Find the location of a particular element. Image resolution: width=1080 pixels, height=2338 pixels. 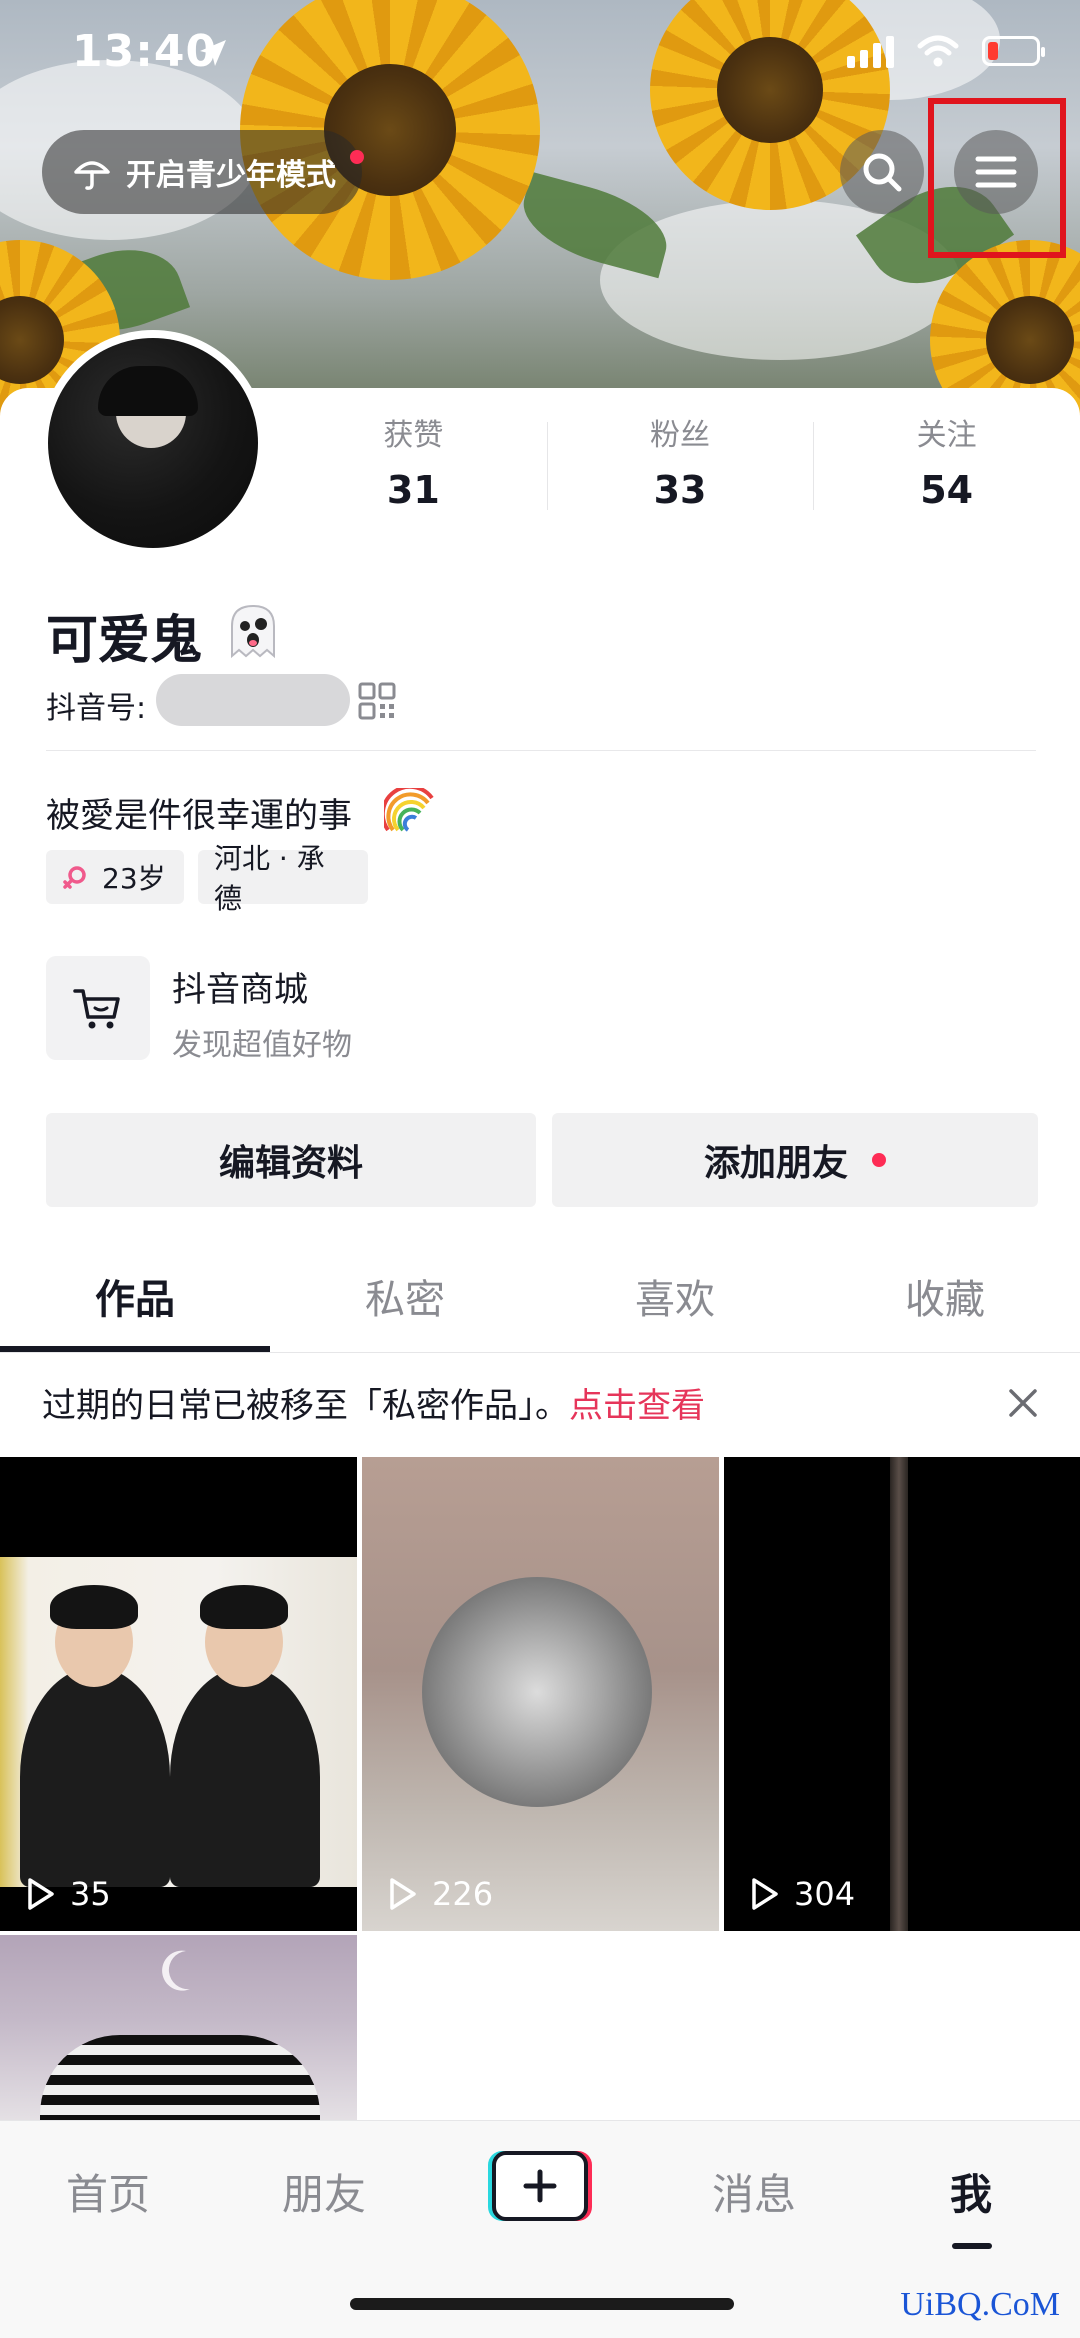

stat-label: 关注 is located at coordinates (946, 435).